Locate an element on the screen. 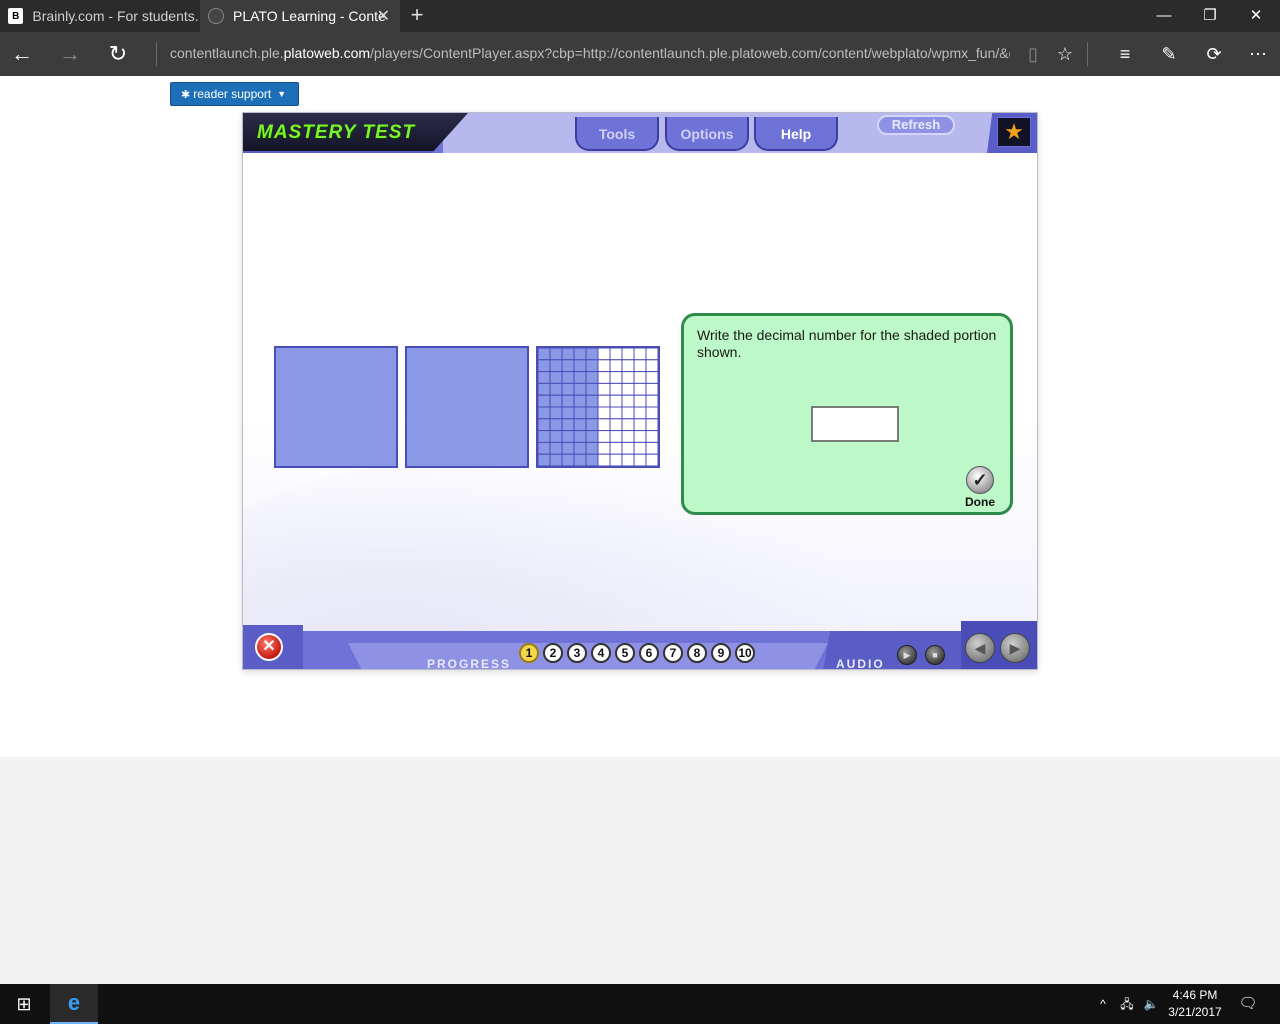 Image resolution: width=1280 pixels, height=1024 pixels. clock-time: 4:46 PM is located at coordinates (1195, 995).